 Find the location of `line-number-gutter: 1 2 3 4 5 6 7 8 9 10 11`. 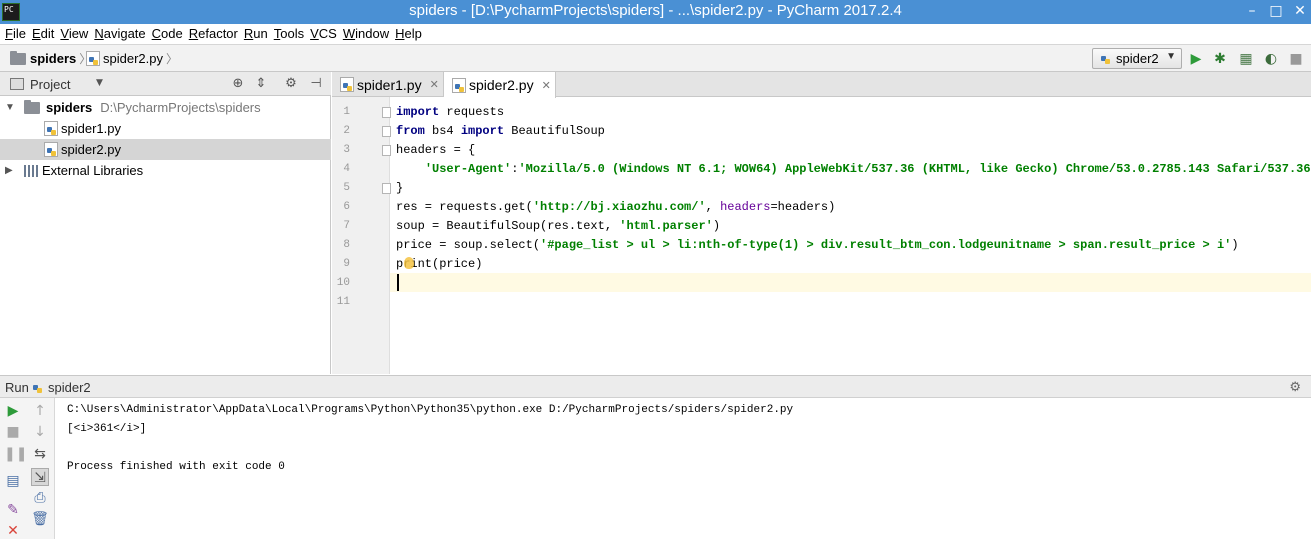

line-number-gutter: 1 2 3 4 5 6 7 8 9 10 11 is located at coordinates (361, 235).